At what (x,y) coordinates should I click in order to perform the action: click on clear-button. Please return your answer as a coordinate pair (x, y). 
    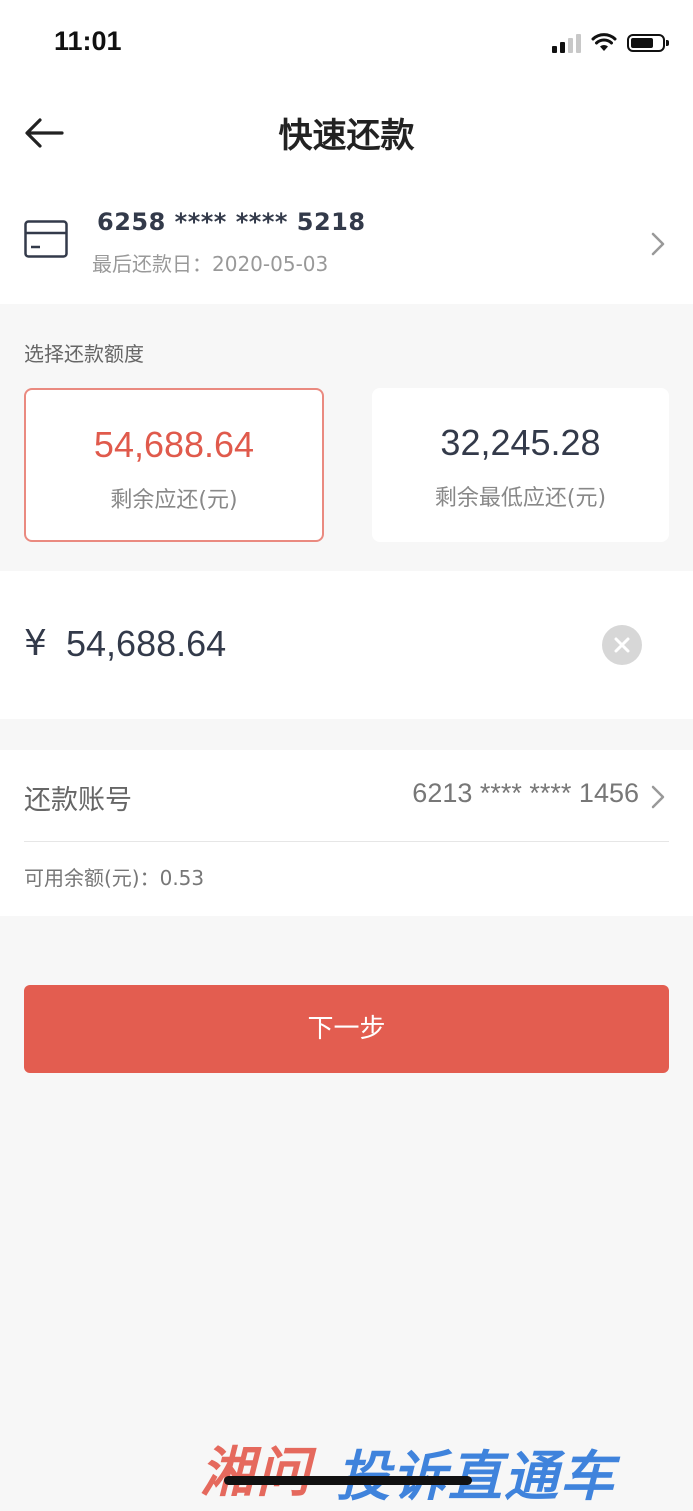
    Looking at the image, I should click on (622, 645).